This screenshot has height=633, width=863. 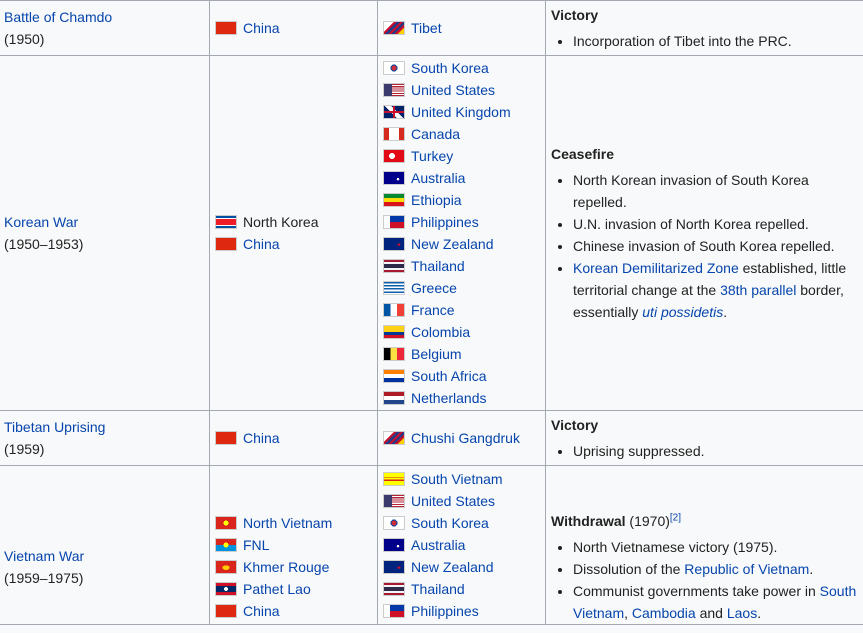 What do you see at coordinates (287, 523) in the screenshot?
I see `belligerent-link: North Vietnam` at bounding box center [287, 523].